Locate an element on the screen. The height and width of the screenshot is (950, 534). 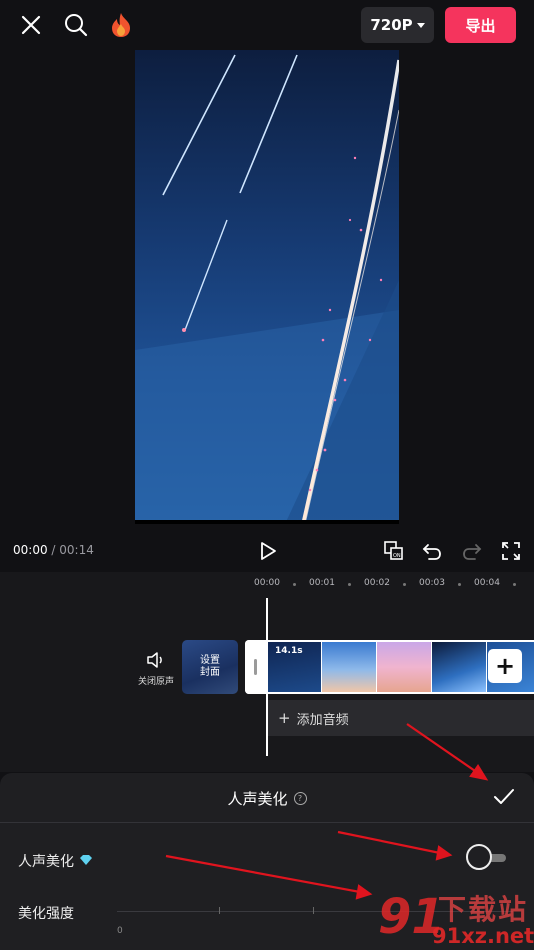
watermark-logo: 91 is located at coordinates (411, 917).